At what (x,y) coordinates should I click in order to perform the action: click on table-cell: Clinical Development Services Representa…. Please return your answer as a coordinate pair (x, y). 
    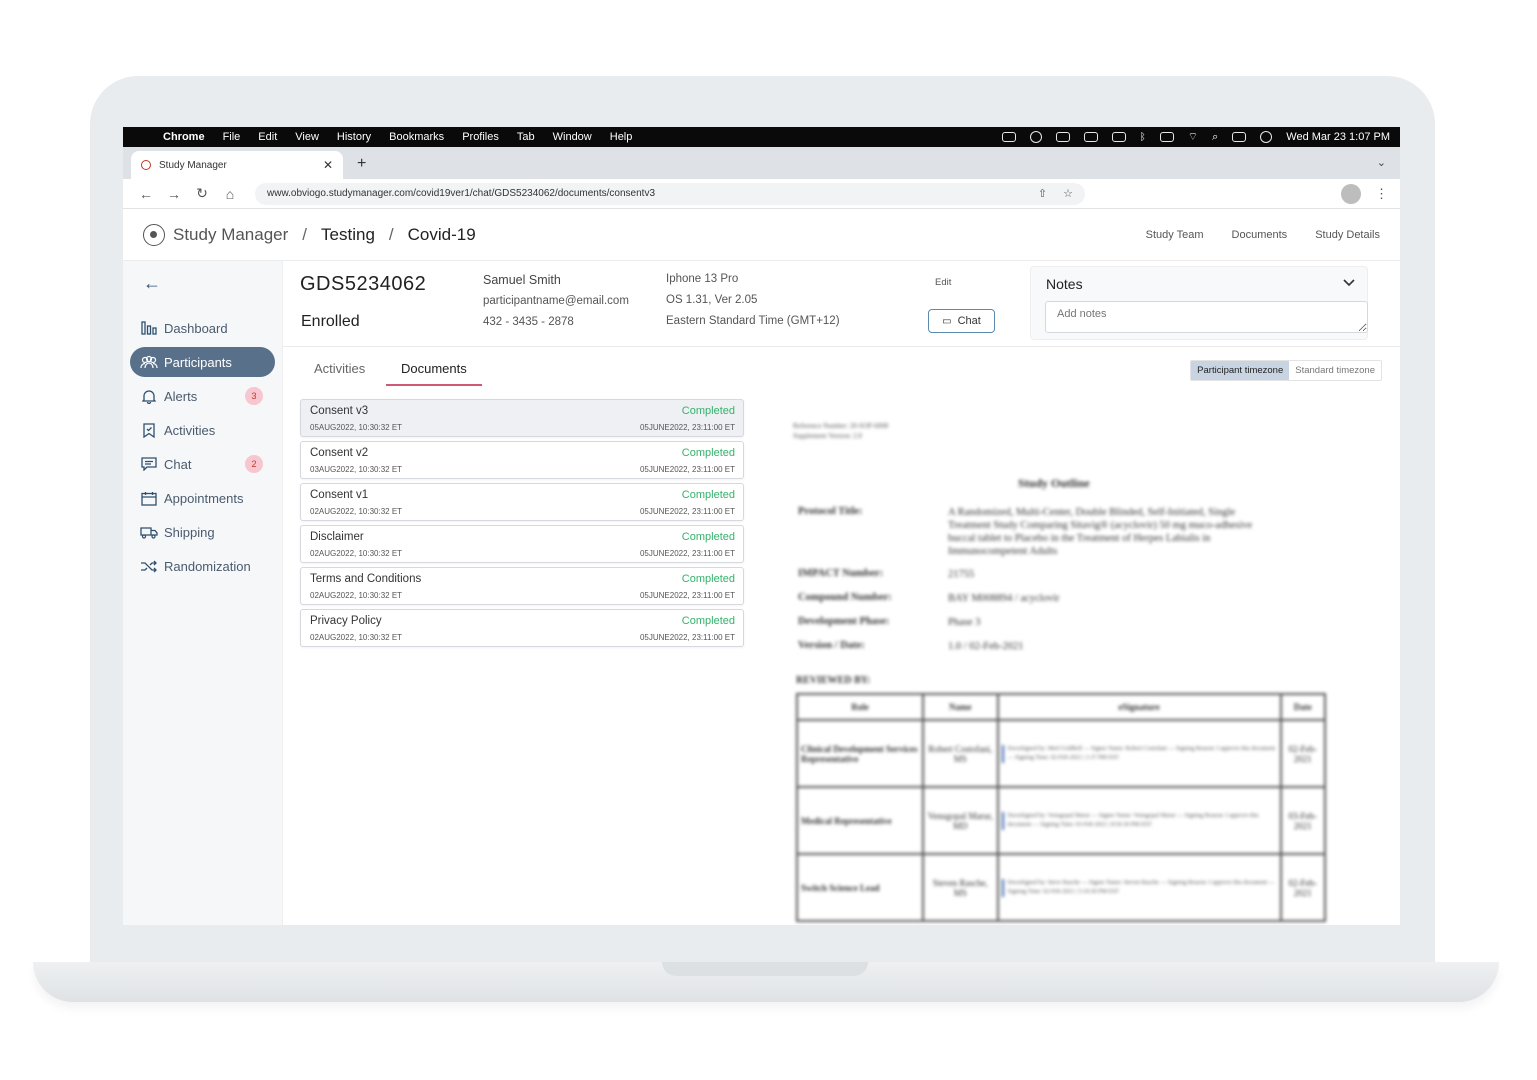
    Looking at the image, I should click on (860, 753).